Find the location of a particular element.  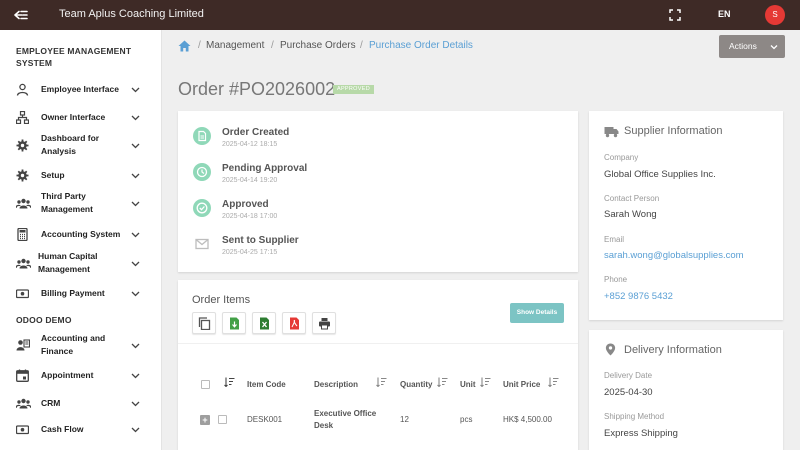

sidebar-item-third-party: Third Party Management is located at coordinates (81, 204).